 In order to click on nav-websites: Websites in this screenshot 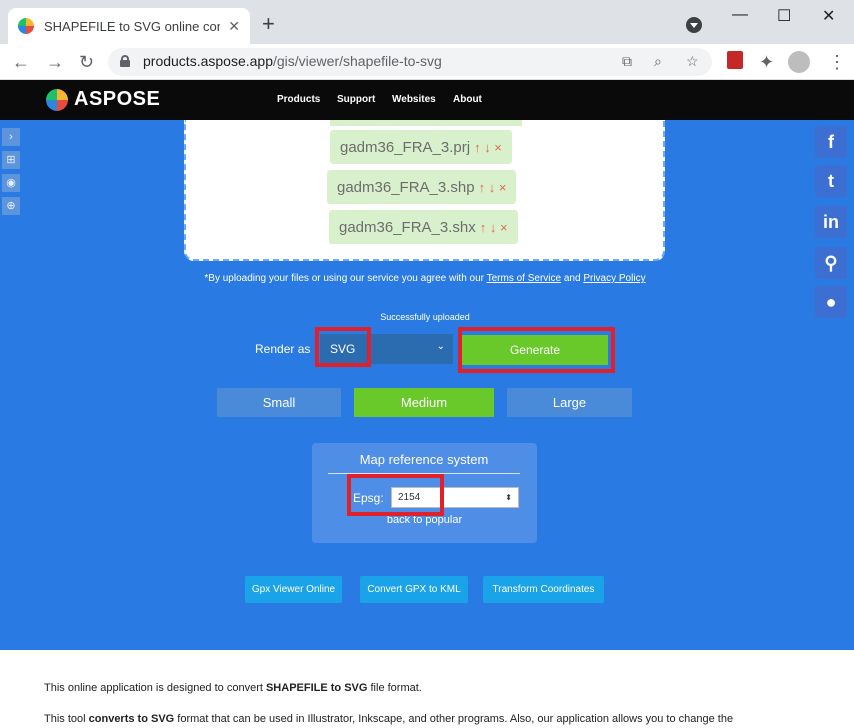, I will do `click(414, 99)`.